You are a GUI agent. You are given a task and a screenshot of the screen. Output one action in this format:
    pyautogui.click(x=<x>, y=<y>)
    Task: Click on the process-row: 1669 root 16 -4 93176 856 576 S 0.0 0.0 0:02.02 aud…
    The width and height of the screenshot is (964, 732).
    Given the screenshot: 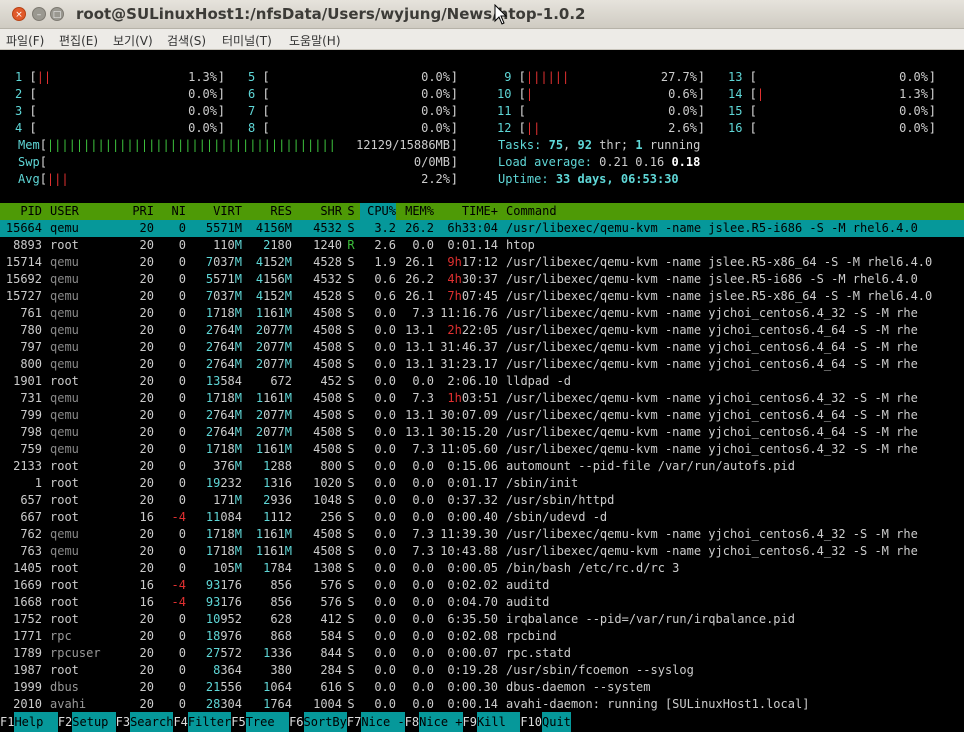 What is the action you would take?
    pyautogui.click(x=482, y=585)
    